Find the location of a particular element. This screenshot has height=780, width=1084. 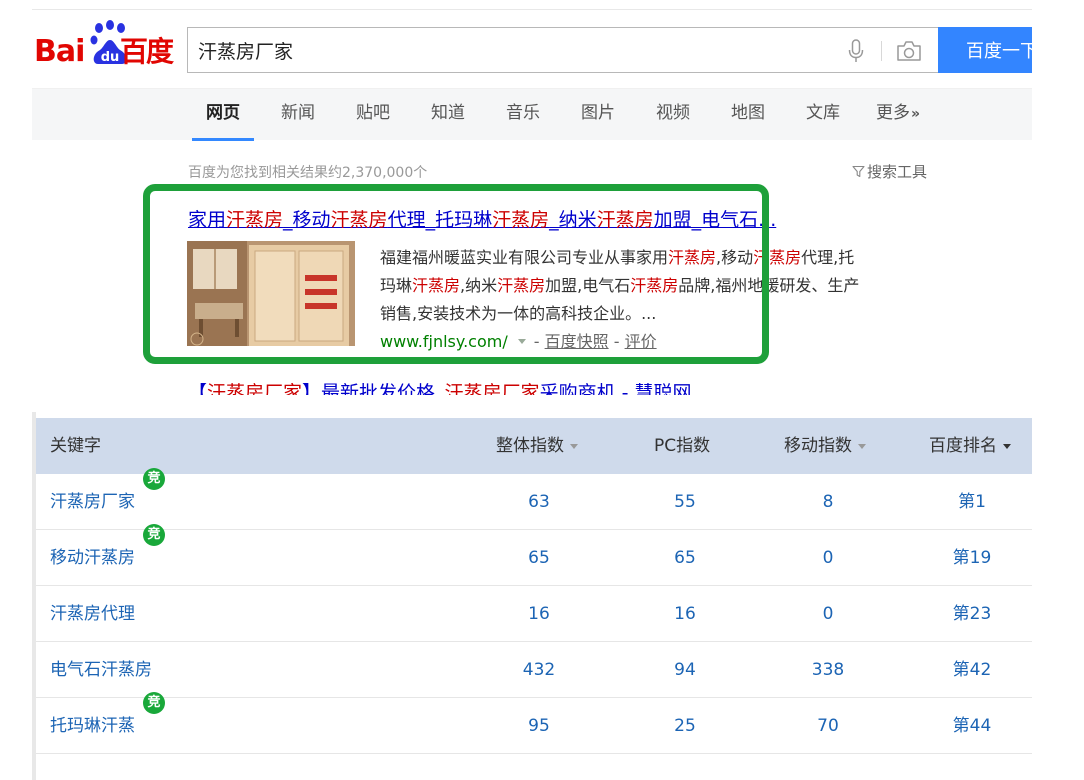

keyword-link: 电气石汗蒸房 is located at coordinates (101, 670).